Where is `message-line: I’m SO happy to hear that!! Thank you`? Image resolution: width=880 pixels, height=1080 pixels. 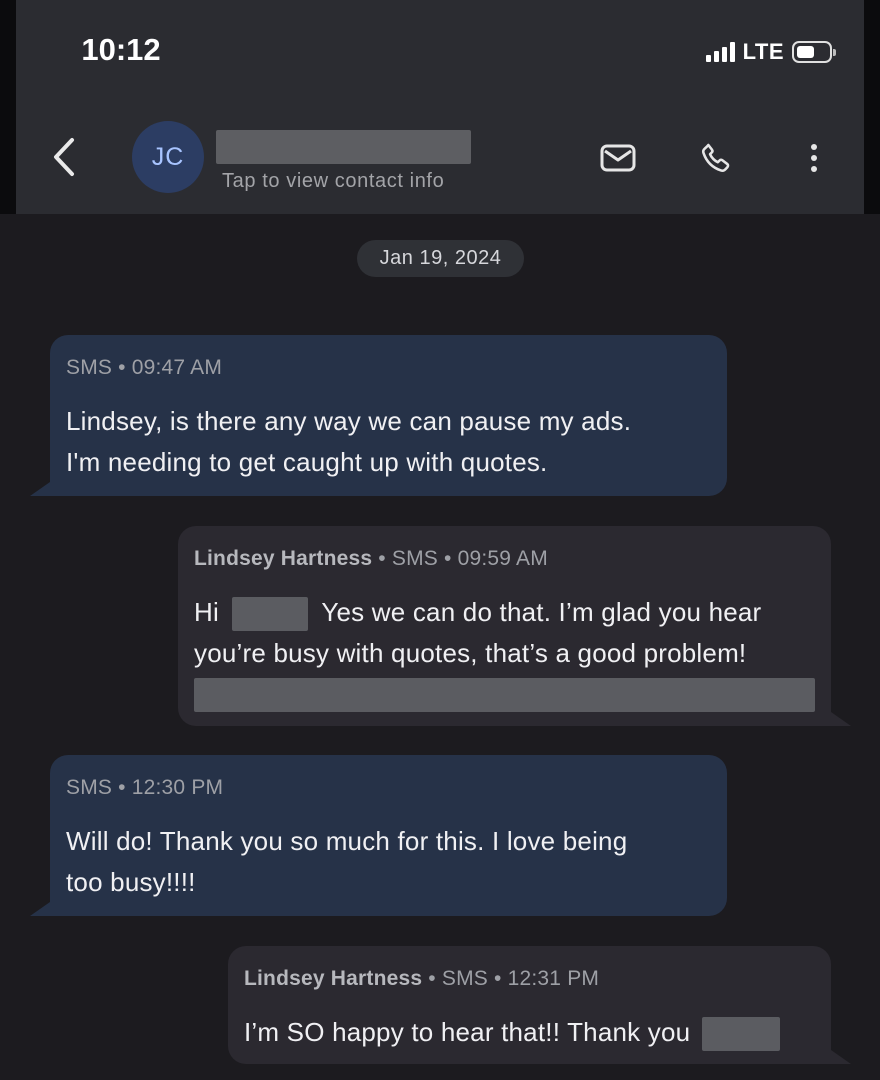
message-line: I’m SO happy to hear that!! Thank you is located at coordinates (512, 1032).